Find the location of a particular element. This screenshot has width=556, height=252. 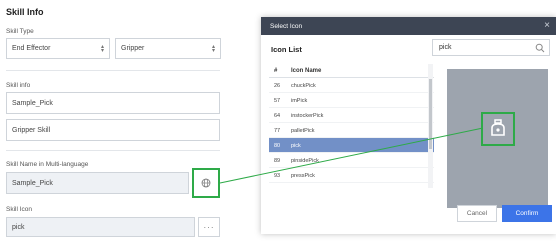

gripper-pick-icon is located at coordinates (498, 127).